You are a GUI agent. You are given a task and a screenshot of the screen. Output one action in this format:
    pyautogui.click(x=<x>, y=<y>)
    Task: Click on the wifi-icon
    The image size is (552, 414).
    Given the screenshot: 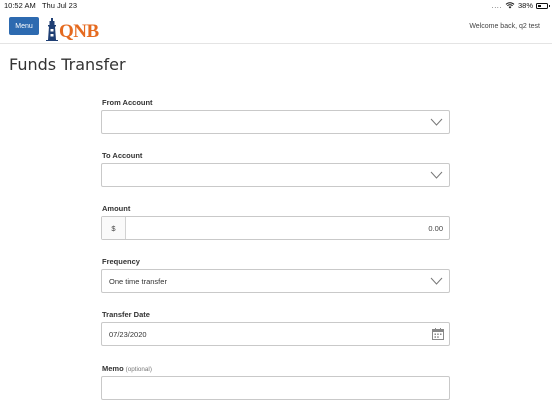 What is the action you would take?
    pyautogui.click(x=510, y=5)
    